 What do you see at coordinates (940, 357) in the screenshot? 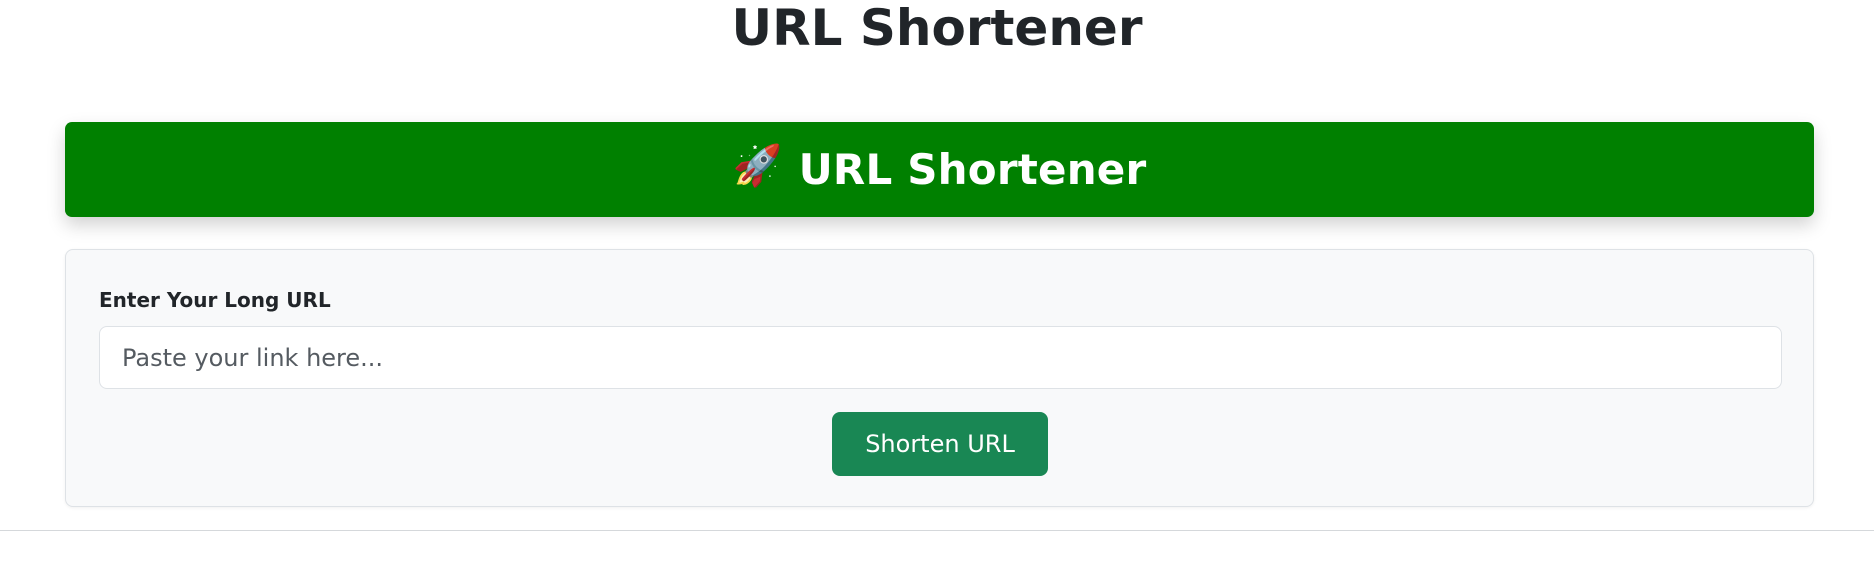
I see `long-url-input` at bounding box center [940, 357].